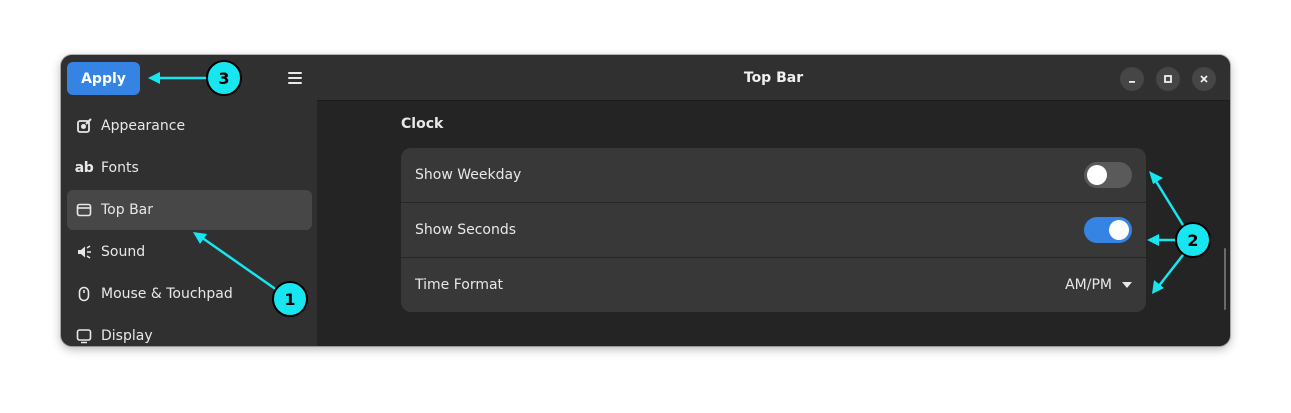 The image size is (1291, 413). Describe the element at coordinates (1225, 279) in the screenshot. I see `scrollbar` at that location.